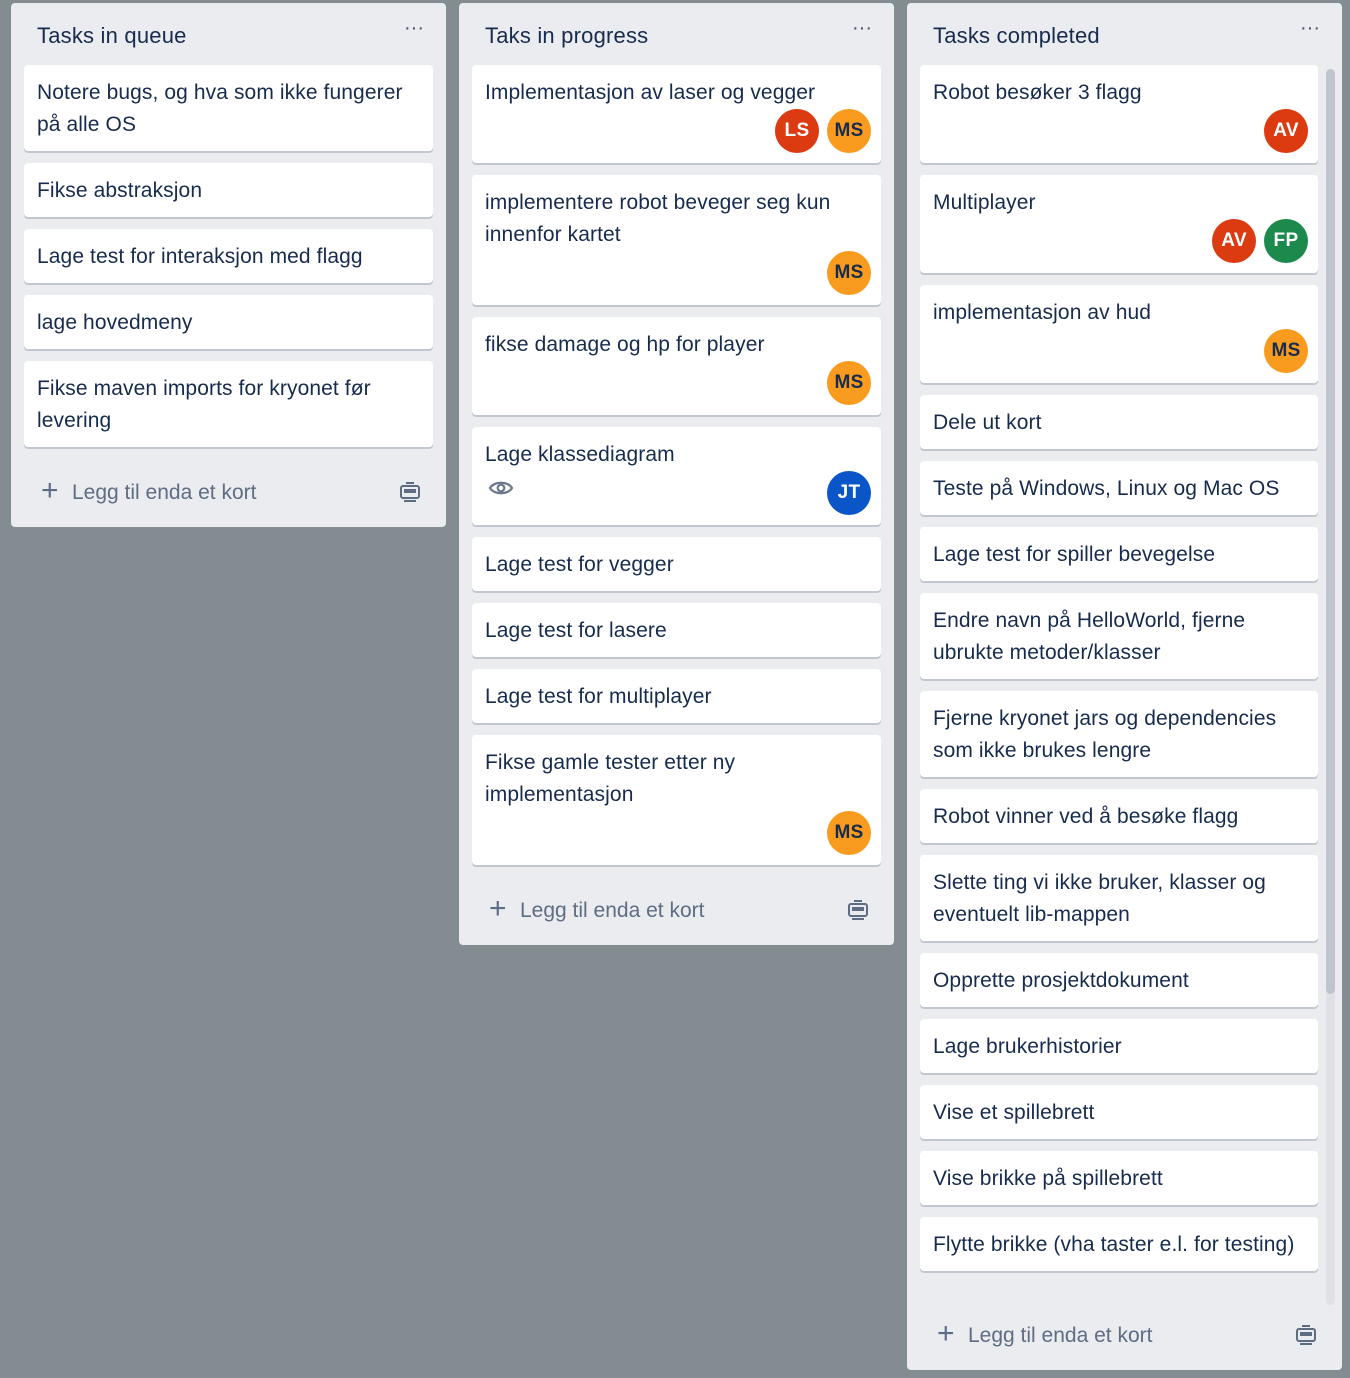  What do you see at coordinates (576, 630) in the screenshot?
I see `card-title: Lage test for lasere` at bounding box center [576, 630].